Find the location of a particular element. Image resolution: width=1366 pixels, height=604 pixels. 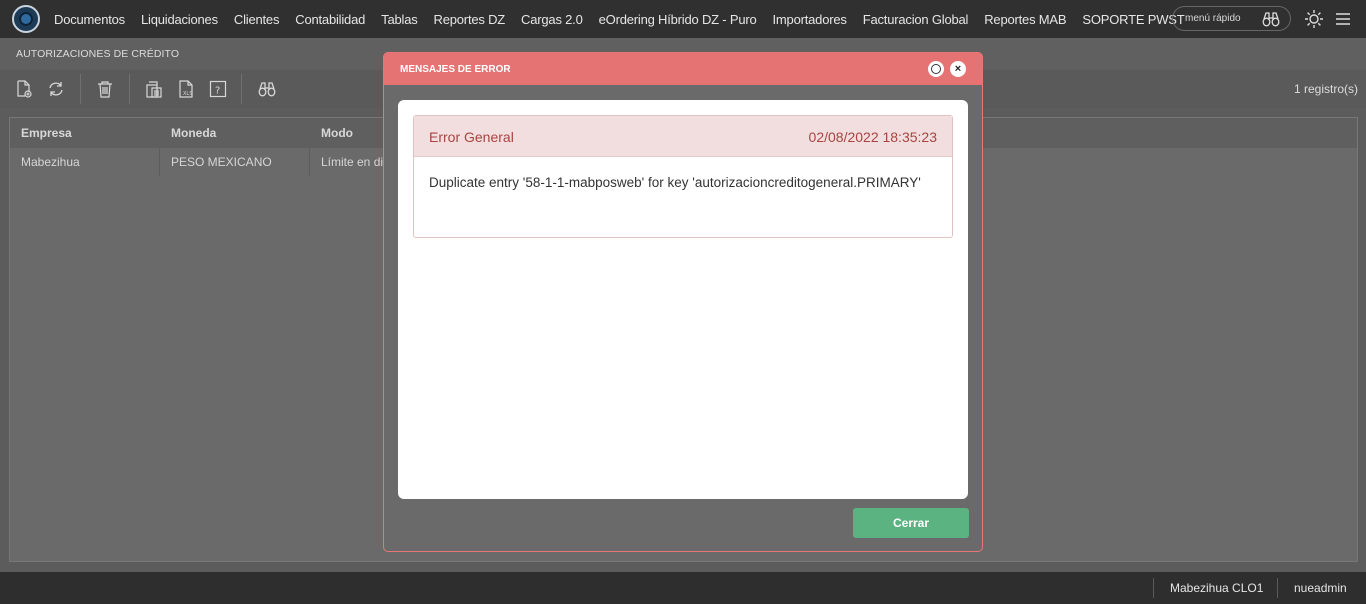

cell-empresa: Mabezihua is located at coordinates (85, 162).